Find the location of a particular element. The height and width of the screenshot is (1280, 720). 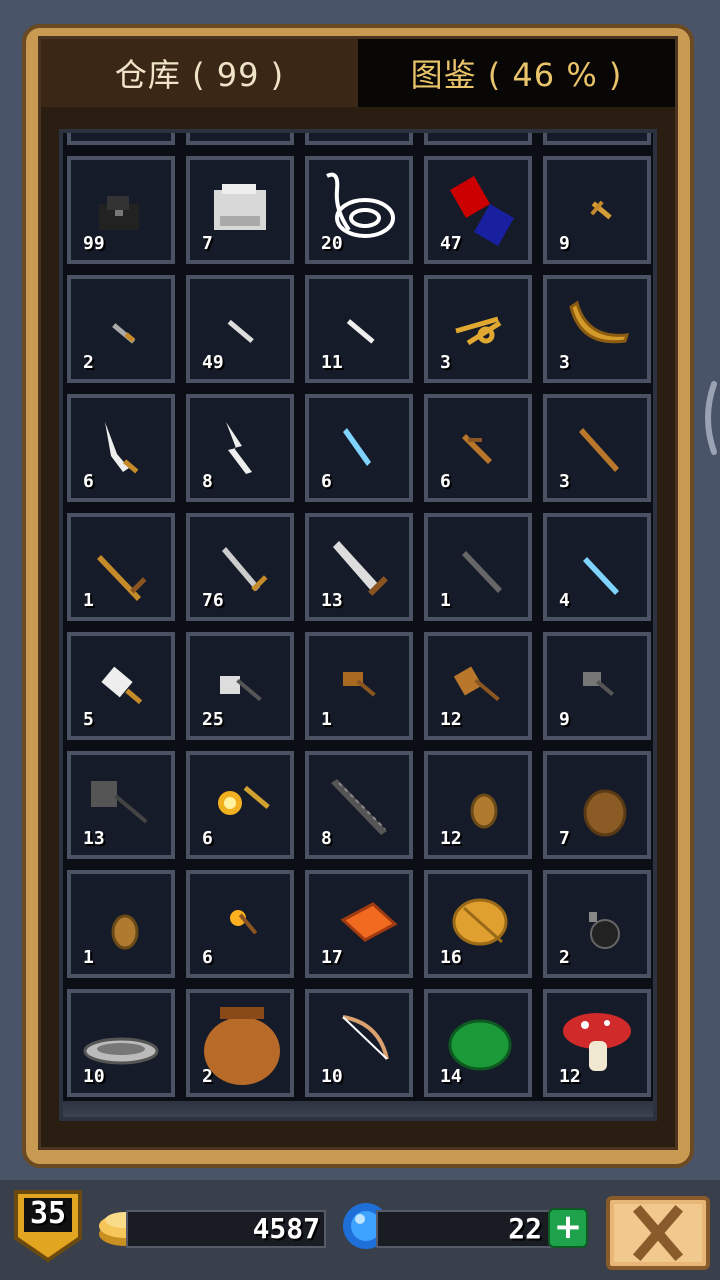

close-button is located at coordinates (658, 1233).